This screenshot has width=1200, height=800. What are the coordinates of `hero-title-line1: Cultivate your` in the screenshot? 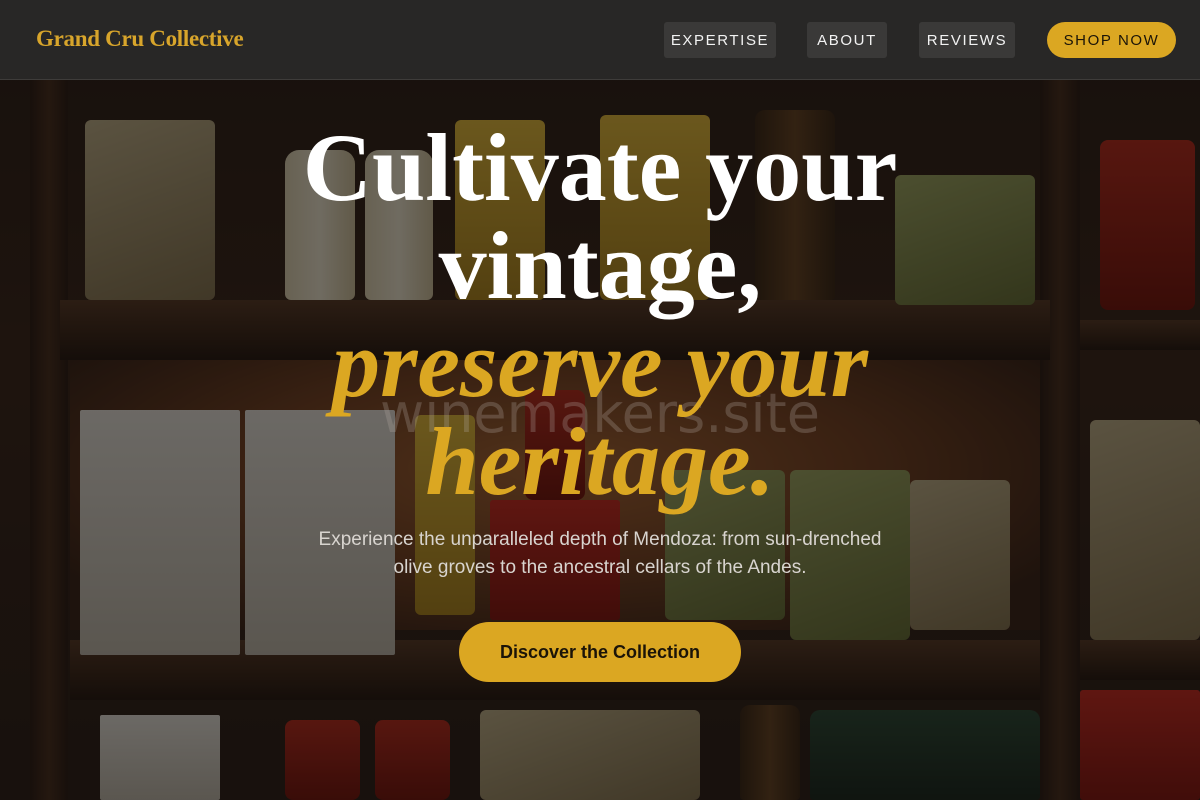 It's located at (600, 167).